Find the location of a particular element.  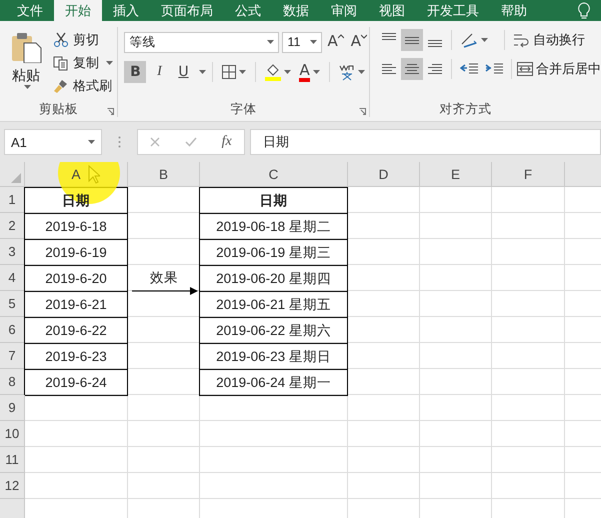

formula-input: 日期 is located at coordinates (425, 142).